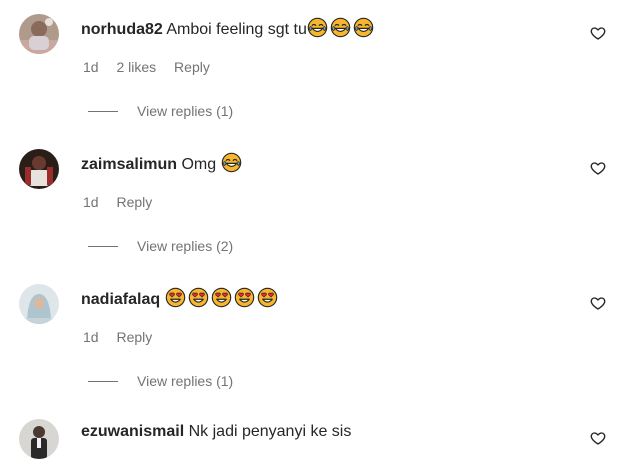 This screenshot has width=622, height=467. What do you see at coordinates (132, 431) in the screenshot?
I see `comment-username: ezuwanismail` at bounding box center [132, 431].